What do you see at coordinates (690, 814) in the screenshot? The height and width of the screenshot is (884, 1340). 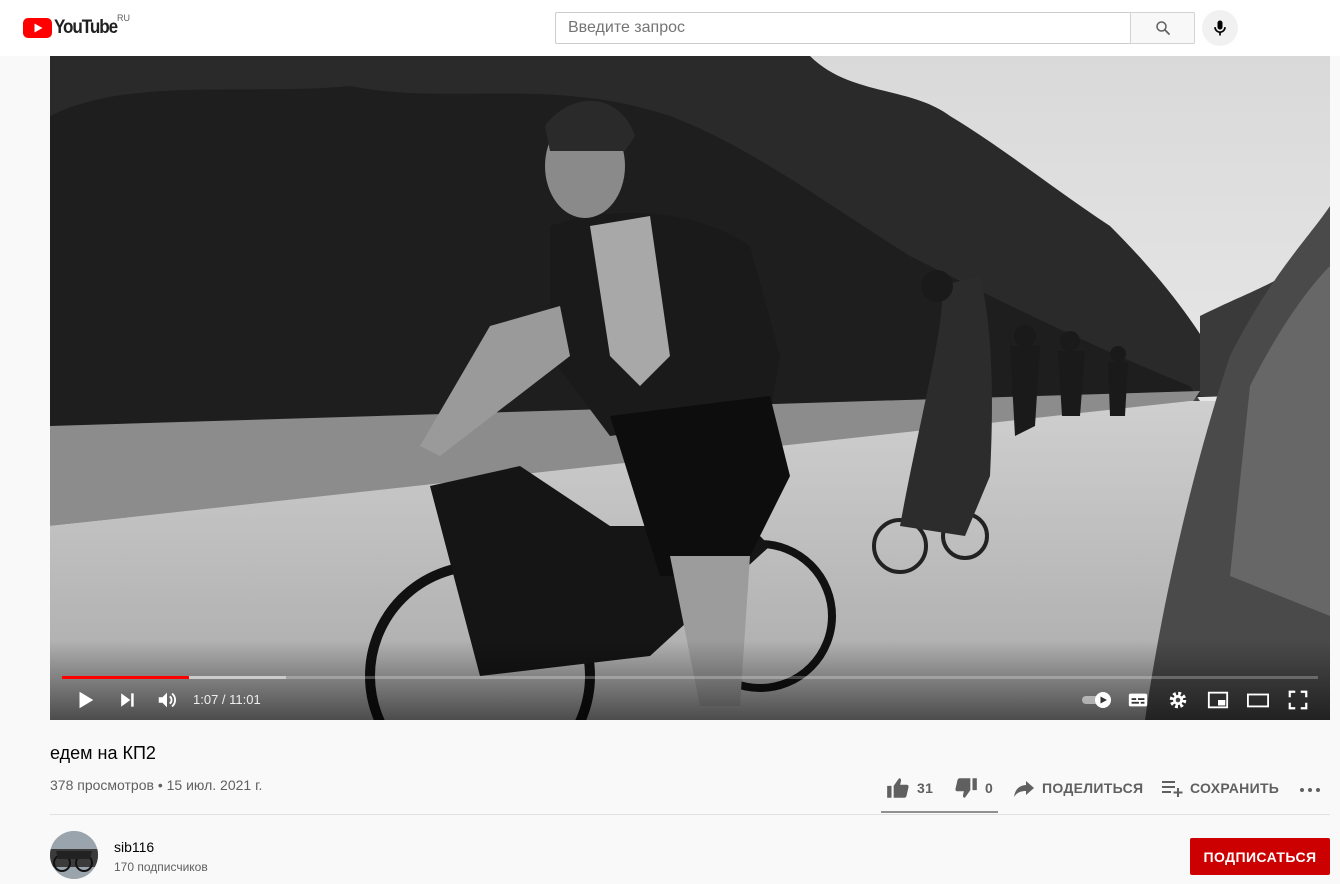 I see `divider` at bounding box center [690, 814].